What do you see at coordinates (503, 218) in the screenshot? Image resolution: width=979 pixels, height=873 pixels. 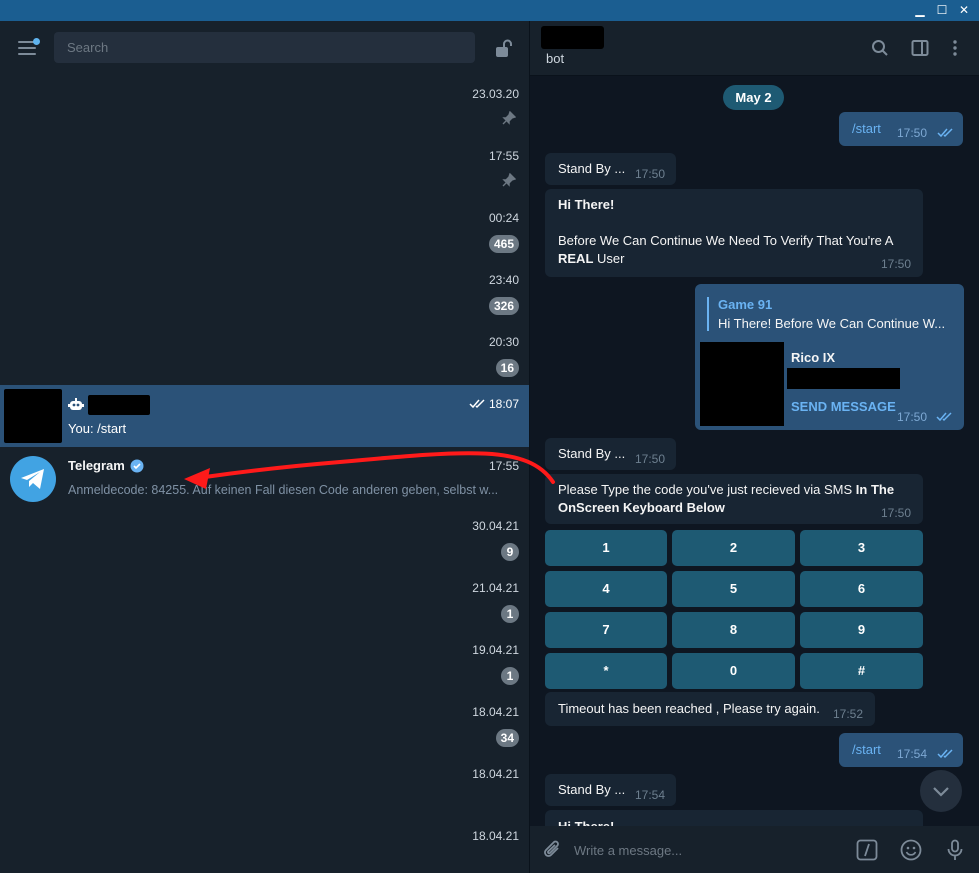 I see `chat-date: 00:24` at bounding box center [503, 218].